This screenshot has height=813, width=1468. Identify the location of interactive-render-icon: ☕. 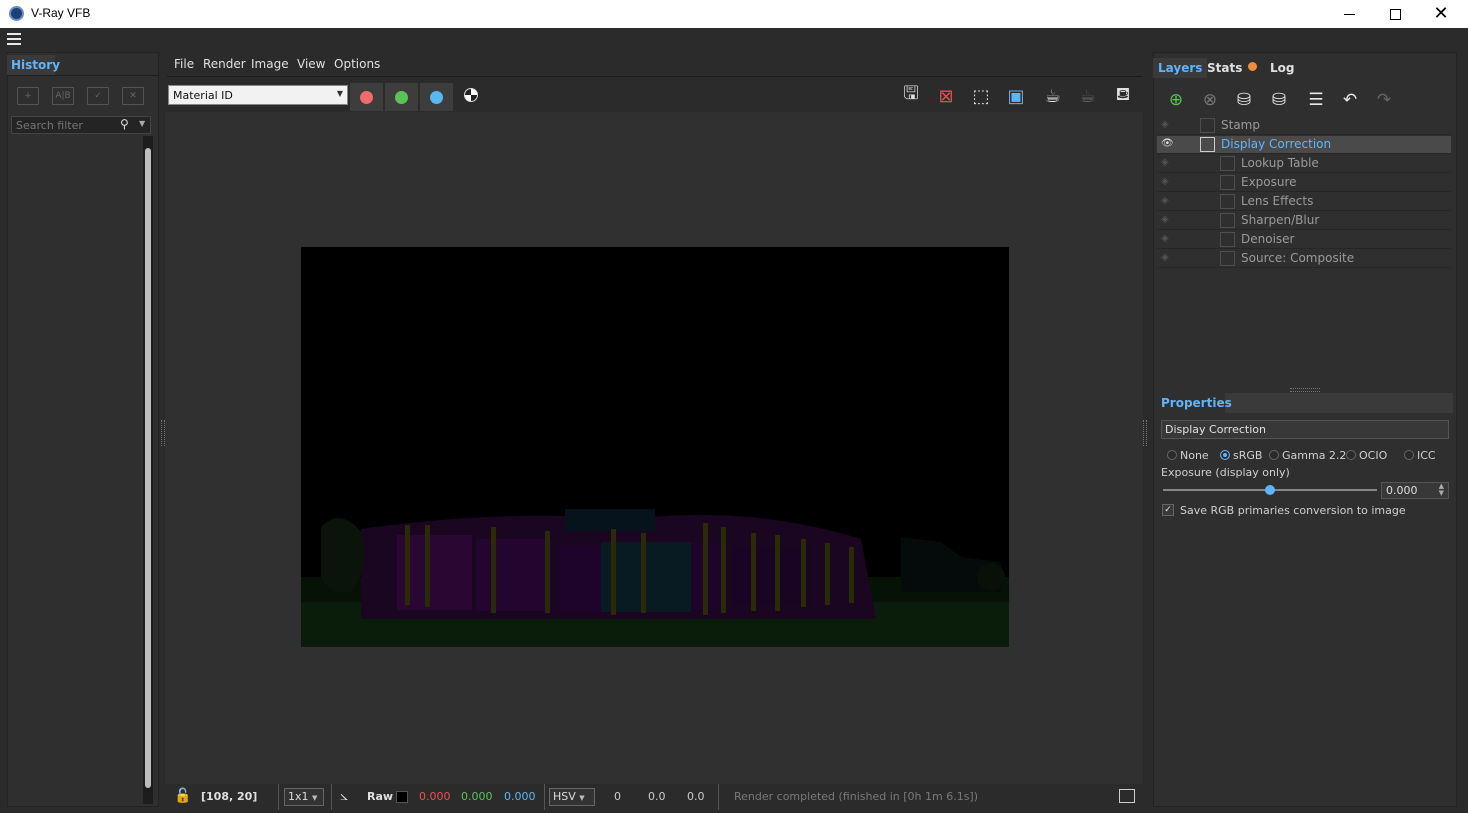
(1053, 96).